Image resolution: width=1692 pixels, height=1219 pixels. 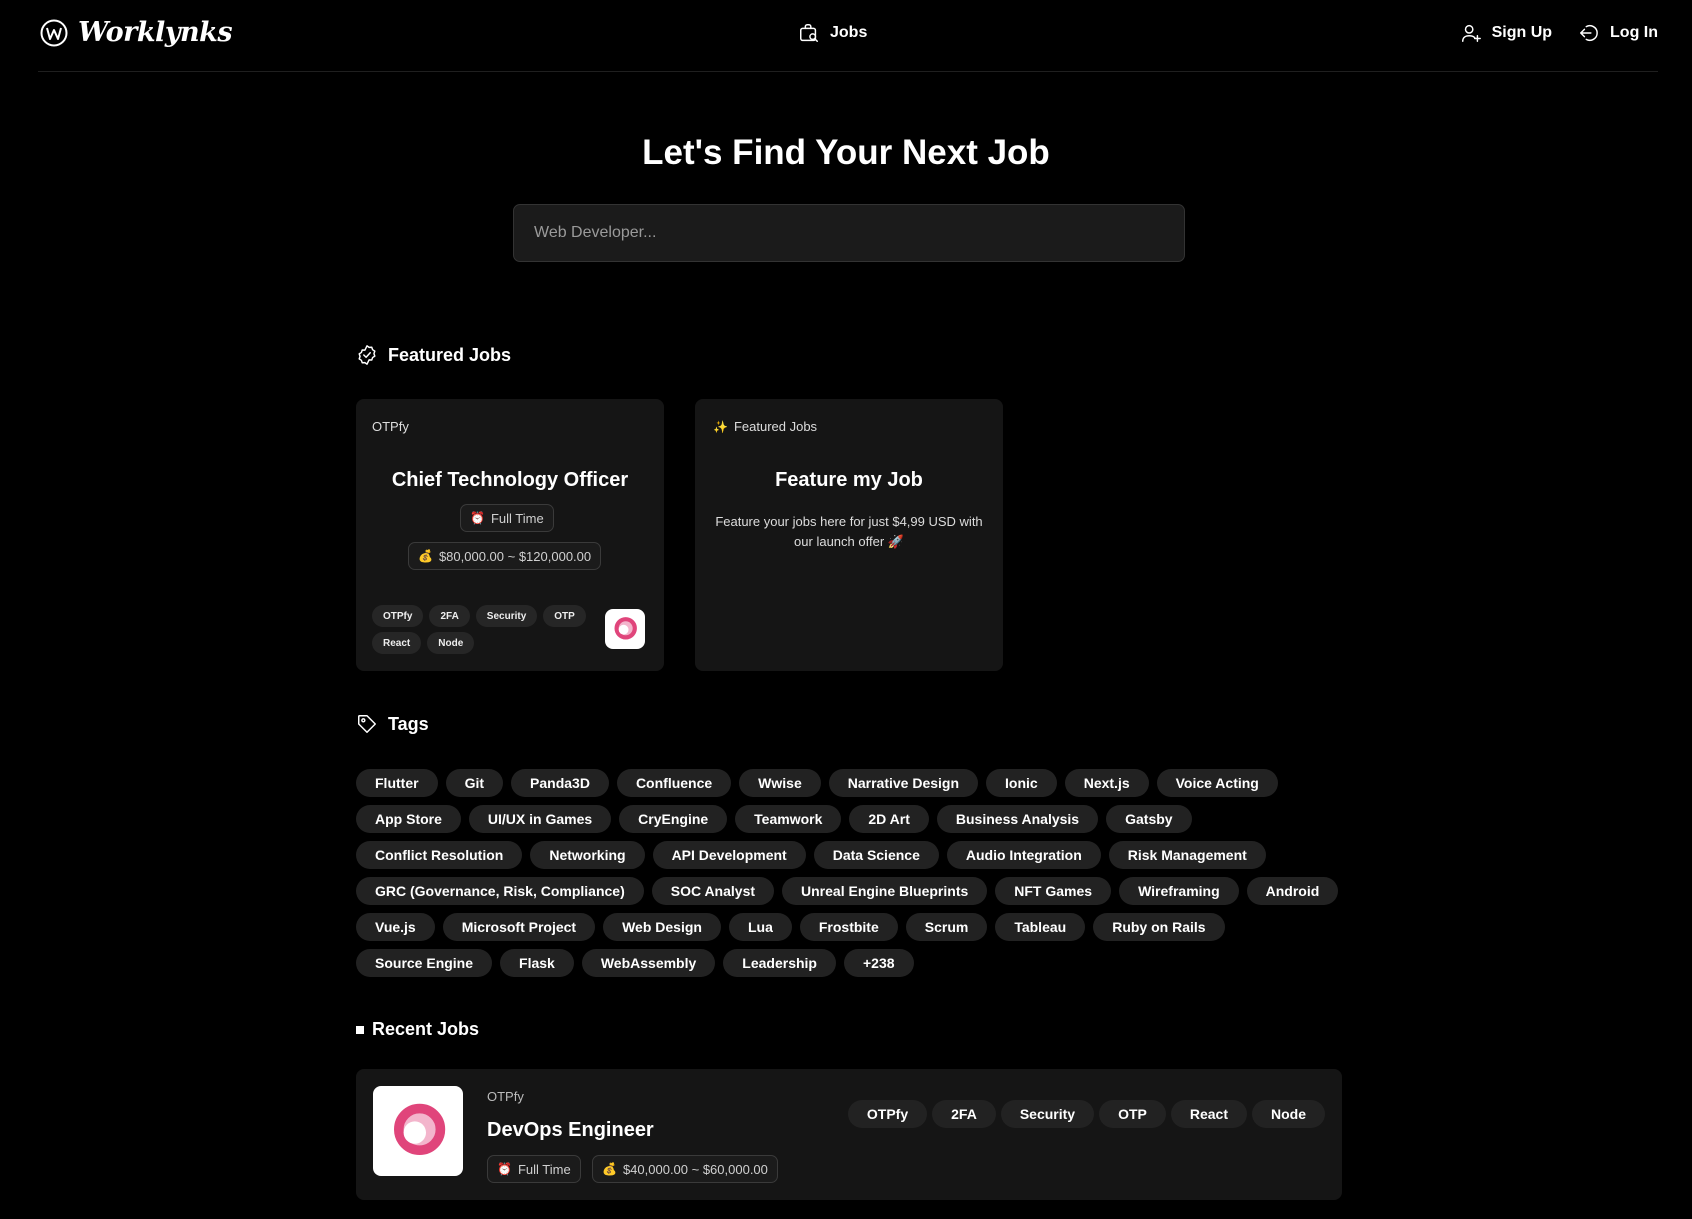 I want to click on tag-chip: Next.js, so click(x=1106, y=783).